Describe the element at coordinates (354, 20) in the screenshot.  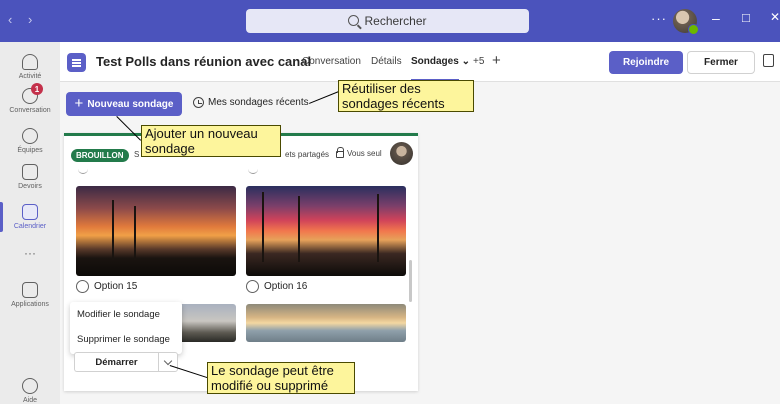
I see `search-icon` at that location.